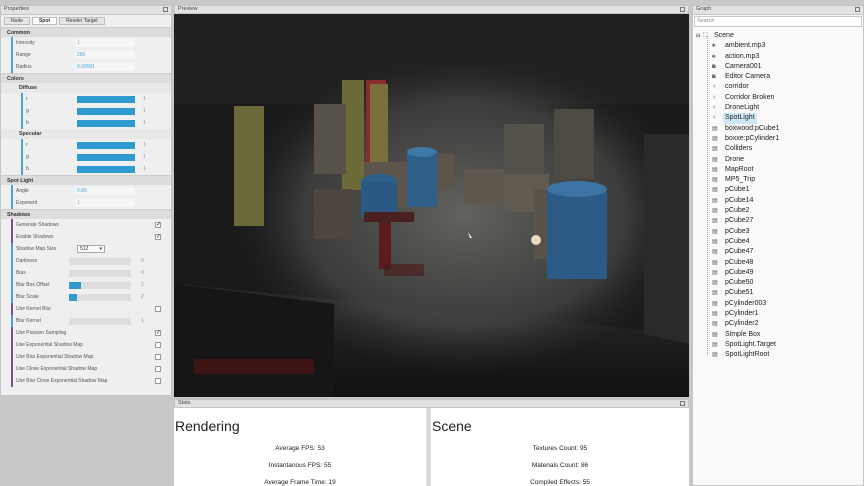 This screenshot has width=864, height=486. What do you see at coordinates (698, 36) in the screenshot?
I see `collapse-icon: ⊟` at bounding box center [698, 36].